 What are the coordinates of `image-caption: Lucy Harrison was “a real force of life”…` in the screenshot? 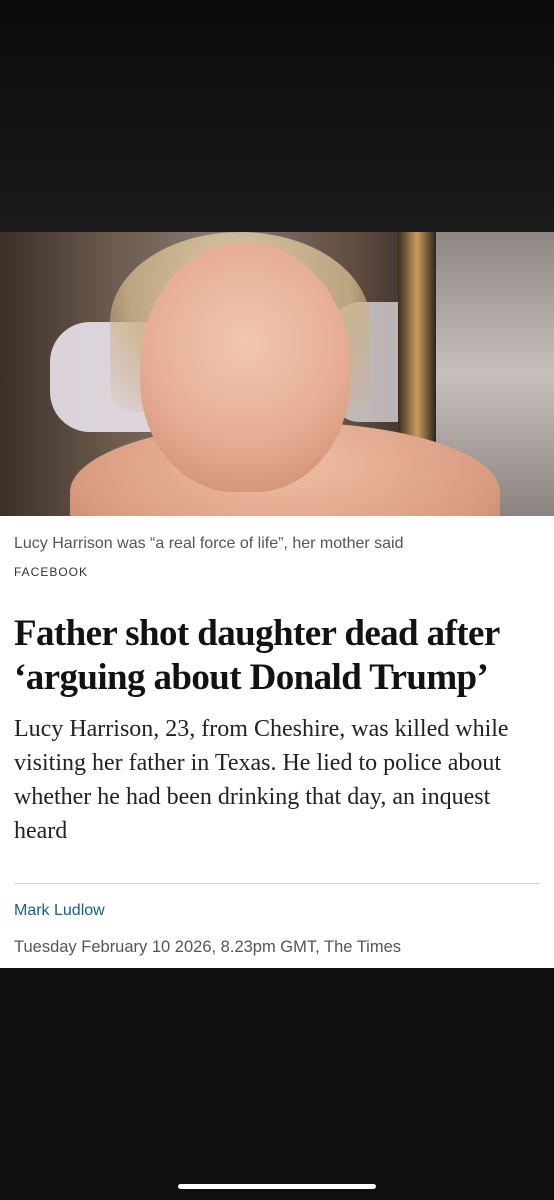 It's located at (209, 543).